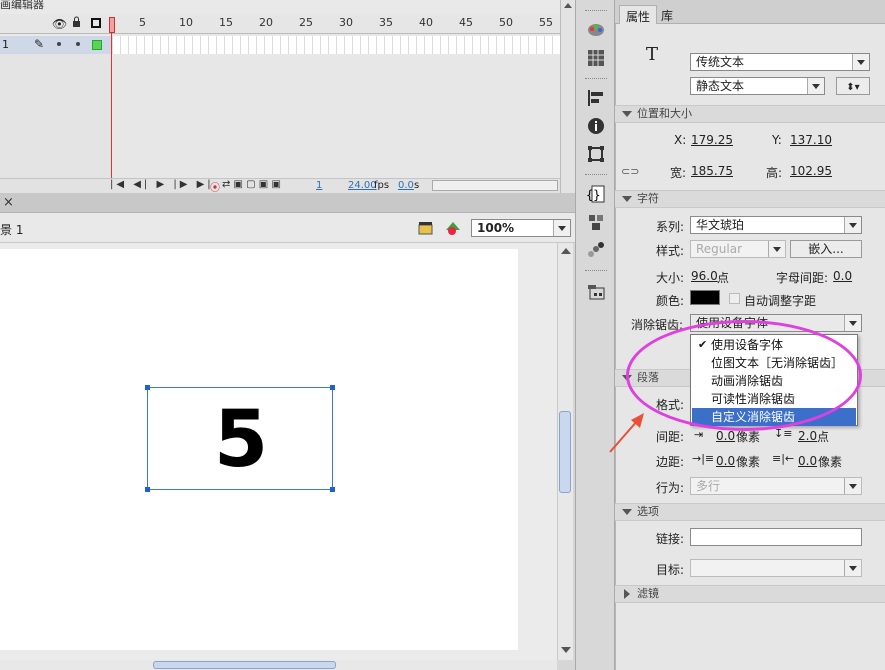 This screenshot has height=670, width=885. I want to click on left-margin-value: 0.0, so click(725, 461).